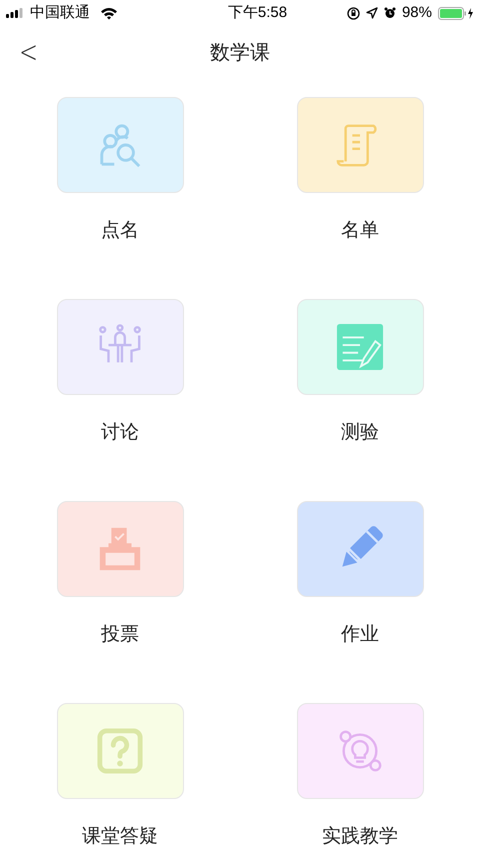 The height and width of the screenshot is (854, 480). What do you see at coordinates (456, 13) in the screenshot?
I see `battery-charging-icon` at bounding box center [456, 13].